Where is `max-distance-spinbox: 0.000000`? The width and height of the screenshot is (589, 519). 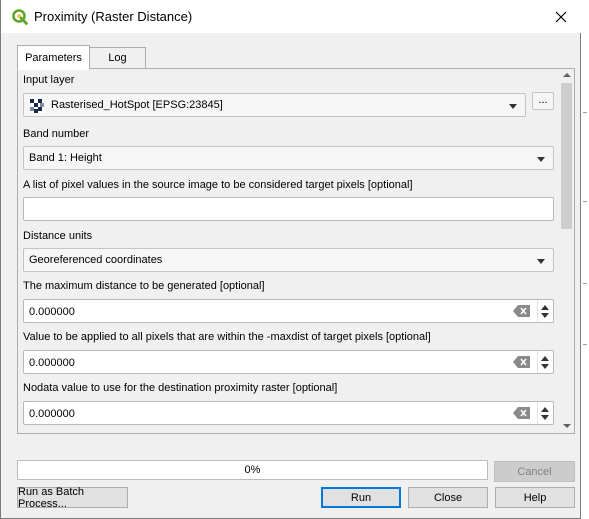
max-distance-spinbox: 0.000000 is located at coordinates (288, 311).